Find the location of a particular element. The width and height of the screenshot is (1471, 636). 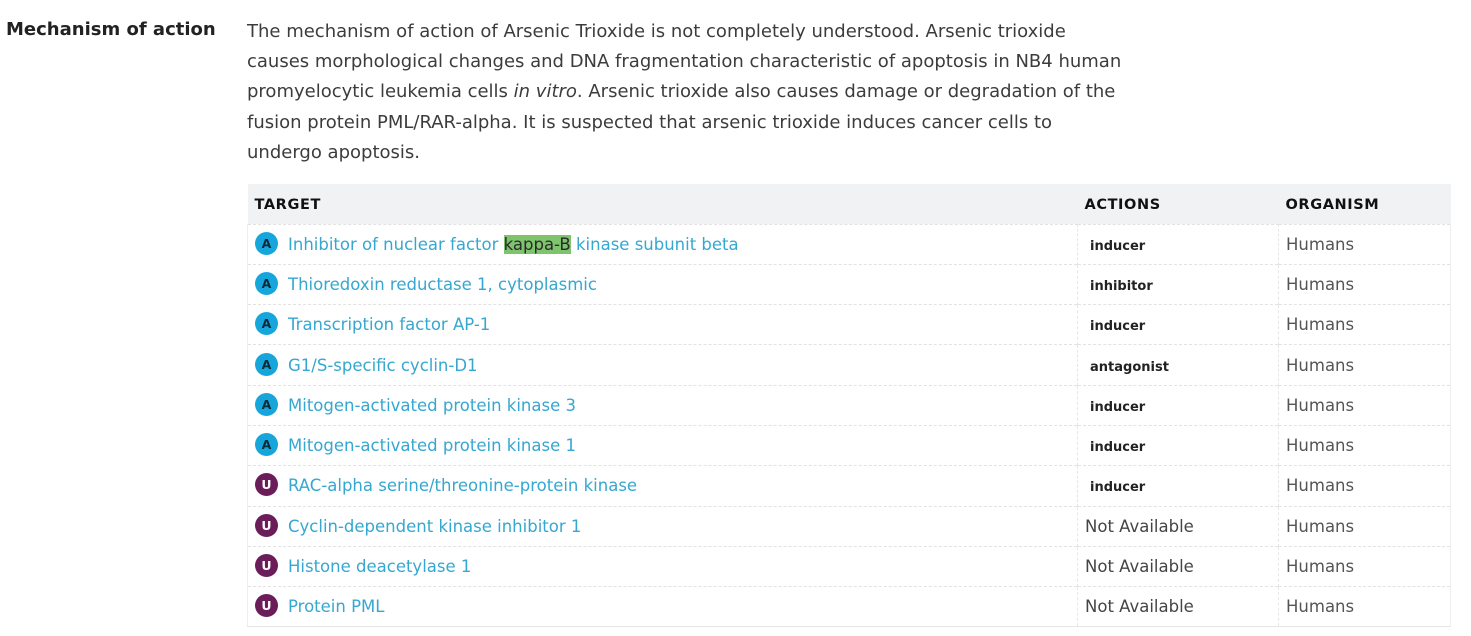

header-organism: ORGANISM is located at coordinates (1332, 204).